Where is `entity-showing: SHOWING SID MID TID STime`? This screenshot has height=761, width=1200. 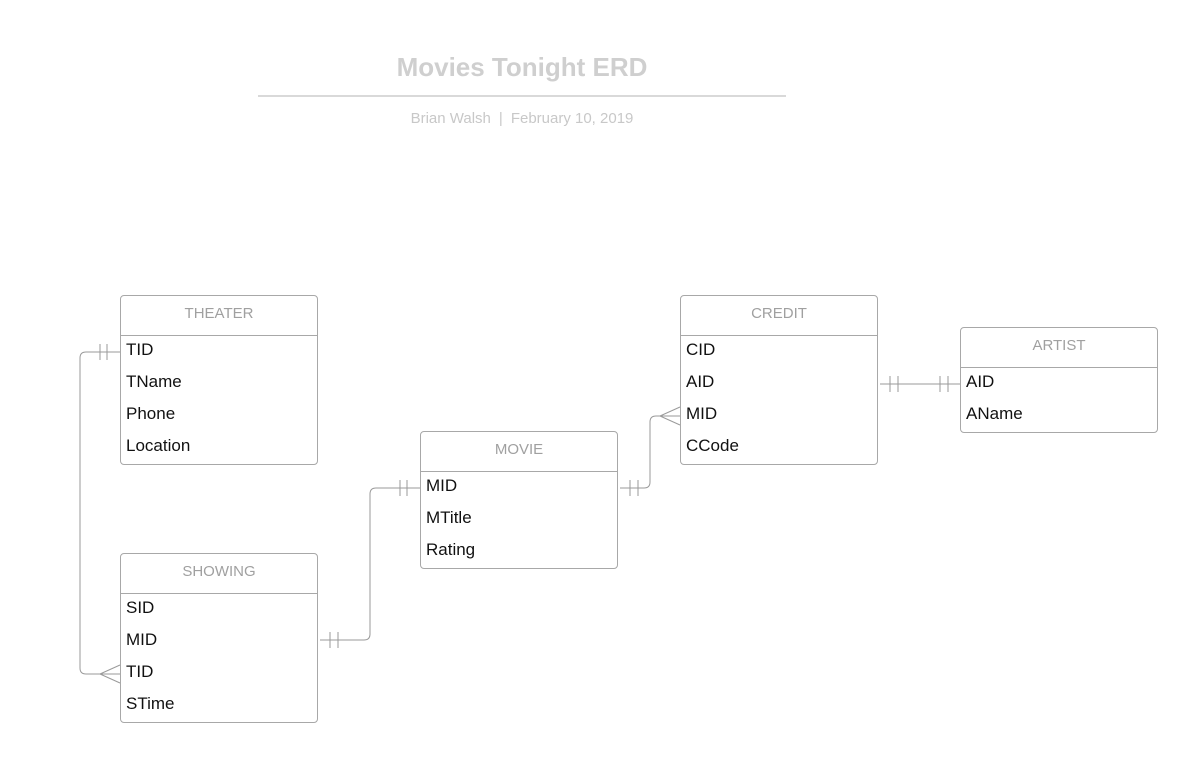 entity-showing: SHOWING SID MID TID STime is located at coordinates (219, 638).